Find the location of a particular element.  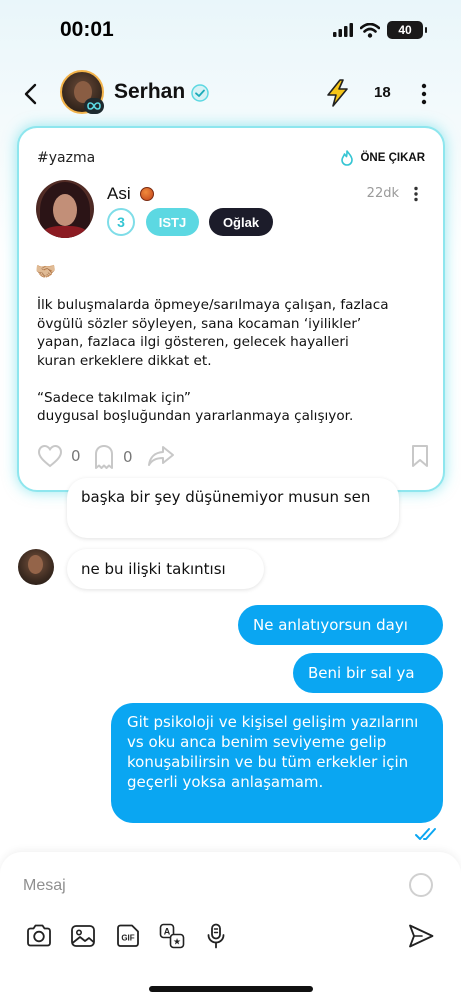

gallery-icon is located at coordinates (83, 936).